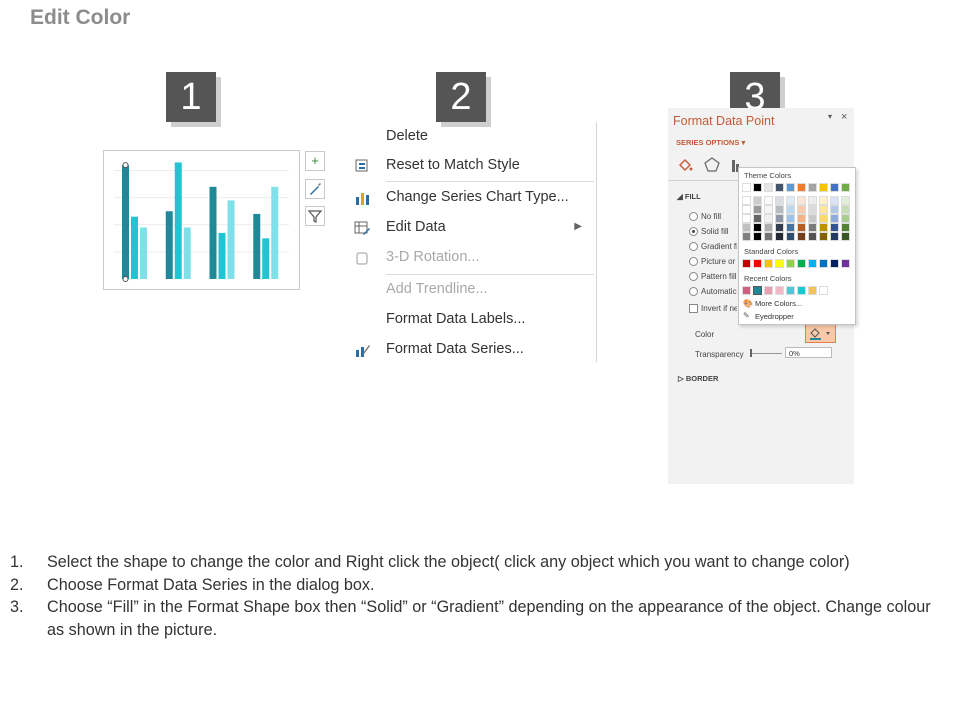 This screenshot has width=960, height=720. I want to click on transparency-input: 0%, so click(808, 352).